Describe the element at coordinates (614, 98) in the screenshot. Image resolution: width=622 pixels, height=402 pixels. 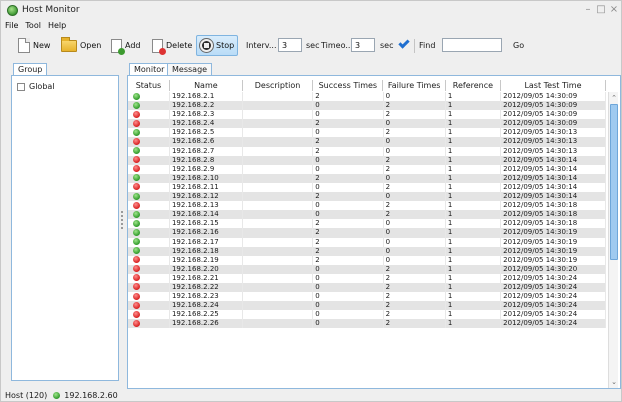
I see `scroll-up-icon: ⌃` at that location.